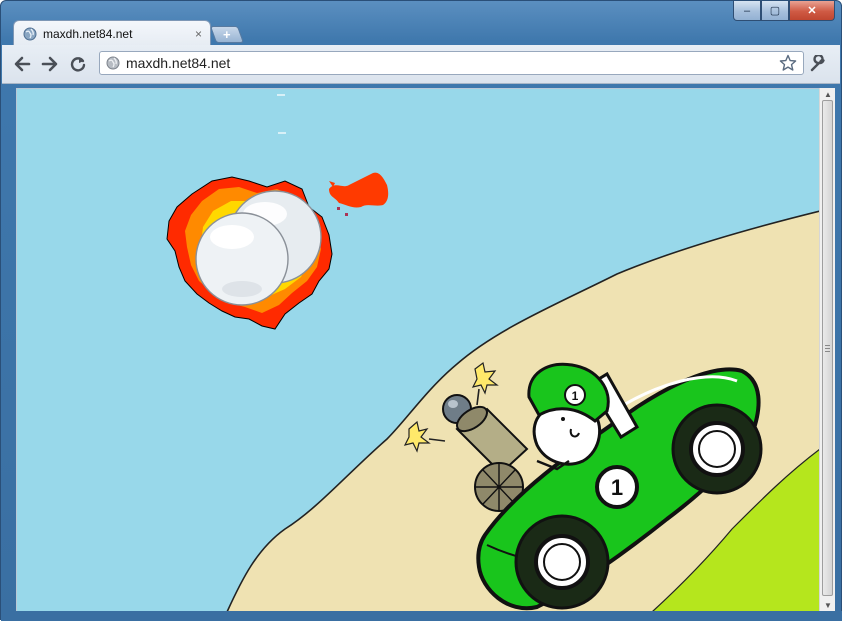 Image resolution: width=842 pixels, height=621 pixels. I want to click on plus-icon: +, so click(227, 34).